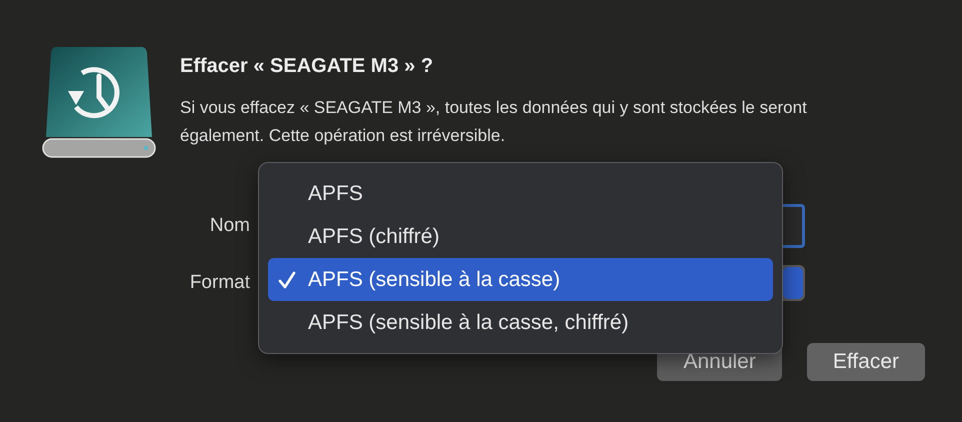  Describe the element at coordinates (219, 283) in the screenshot. I see `field-label: Format` at that location.